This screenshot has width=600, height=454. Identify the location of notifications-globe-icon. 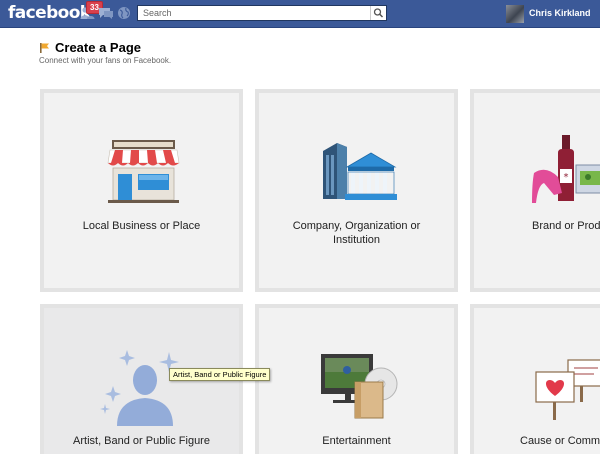
(124, 13).